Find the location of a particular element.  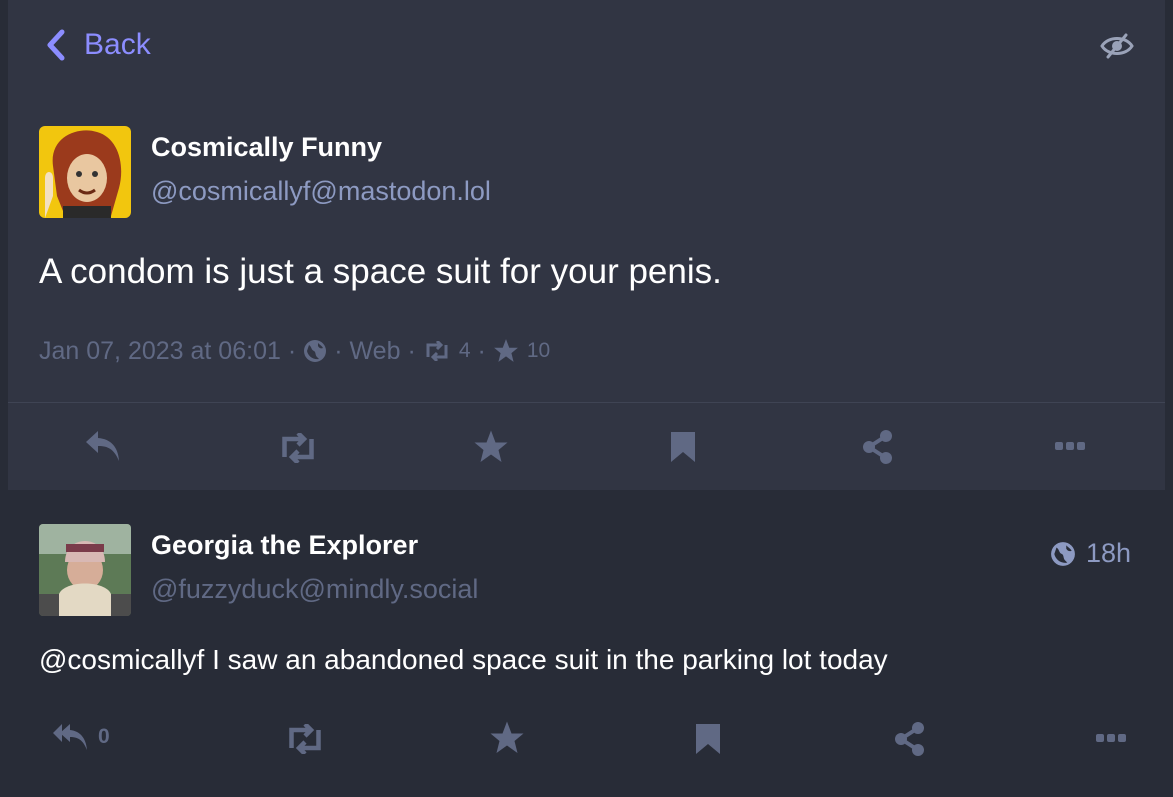

relative-time: 18h is located at coordinates (1109, 553).